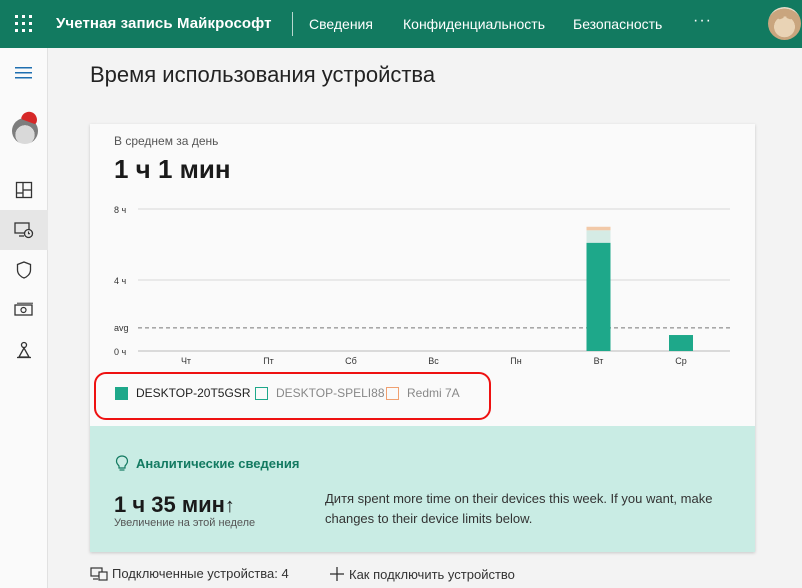  I want to click on bar-desktop-speli88, so click(598, 236).